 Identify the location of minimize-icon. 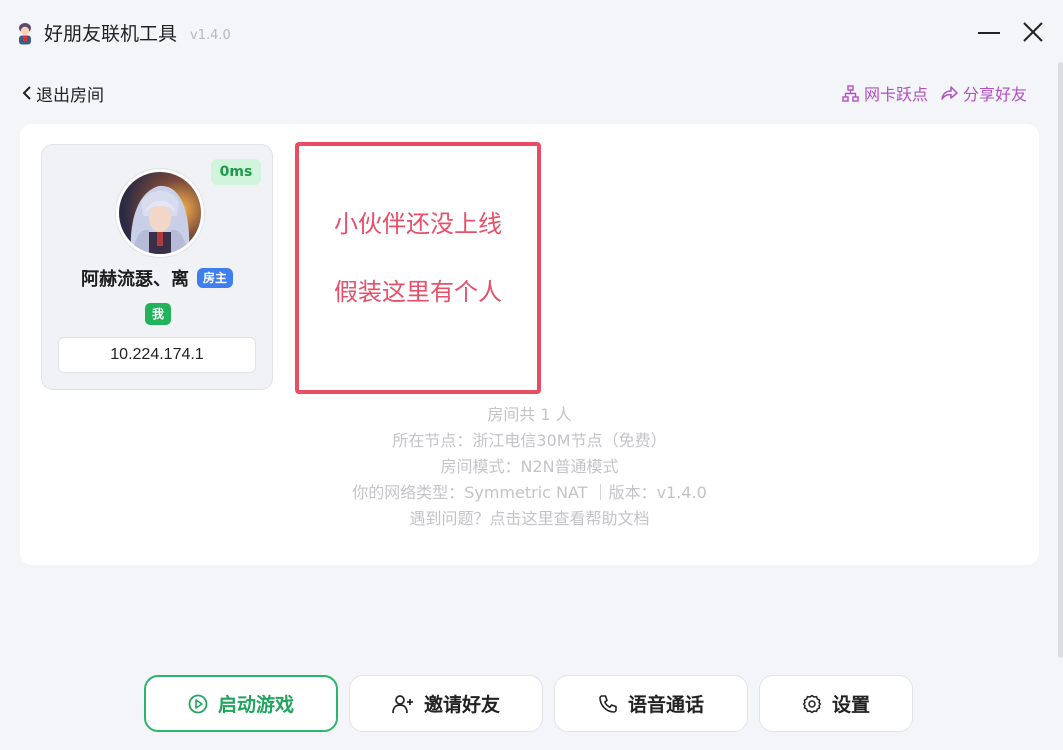
(989, 33).